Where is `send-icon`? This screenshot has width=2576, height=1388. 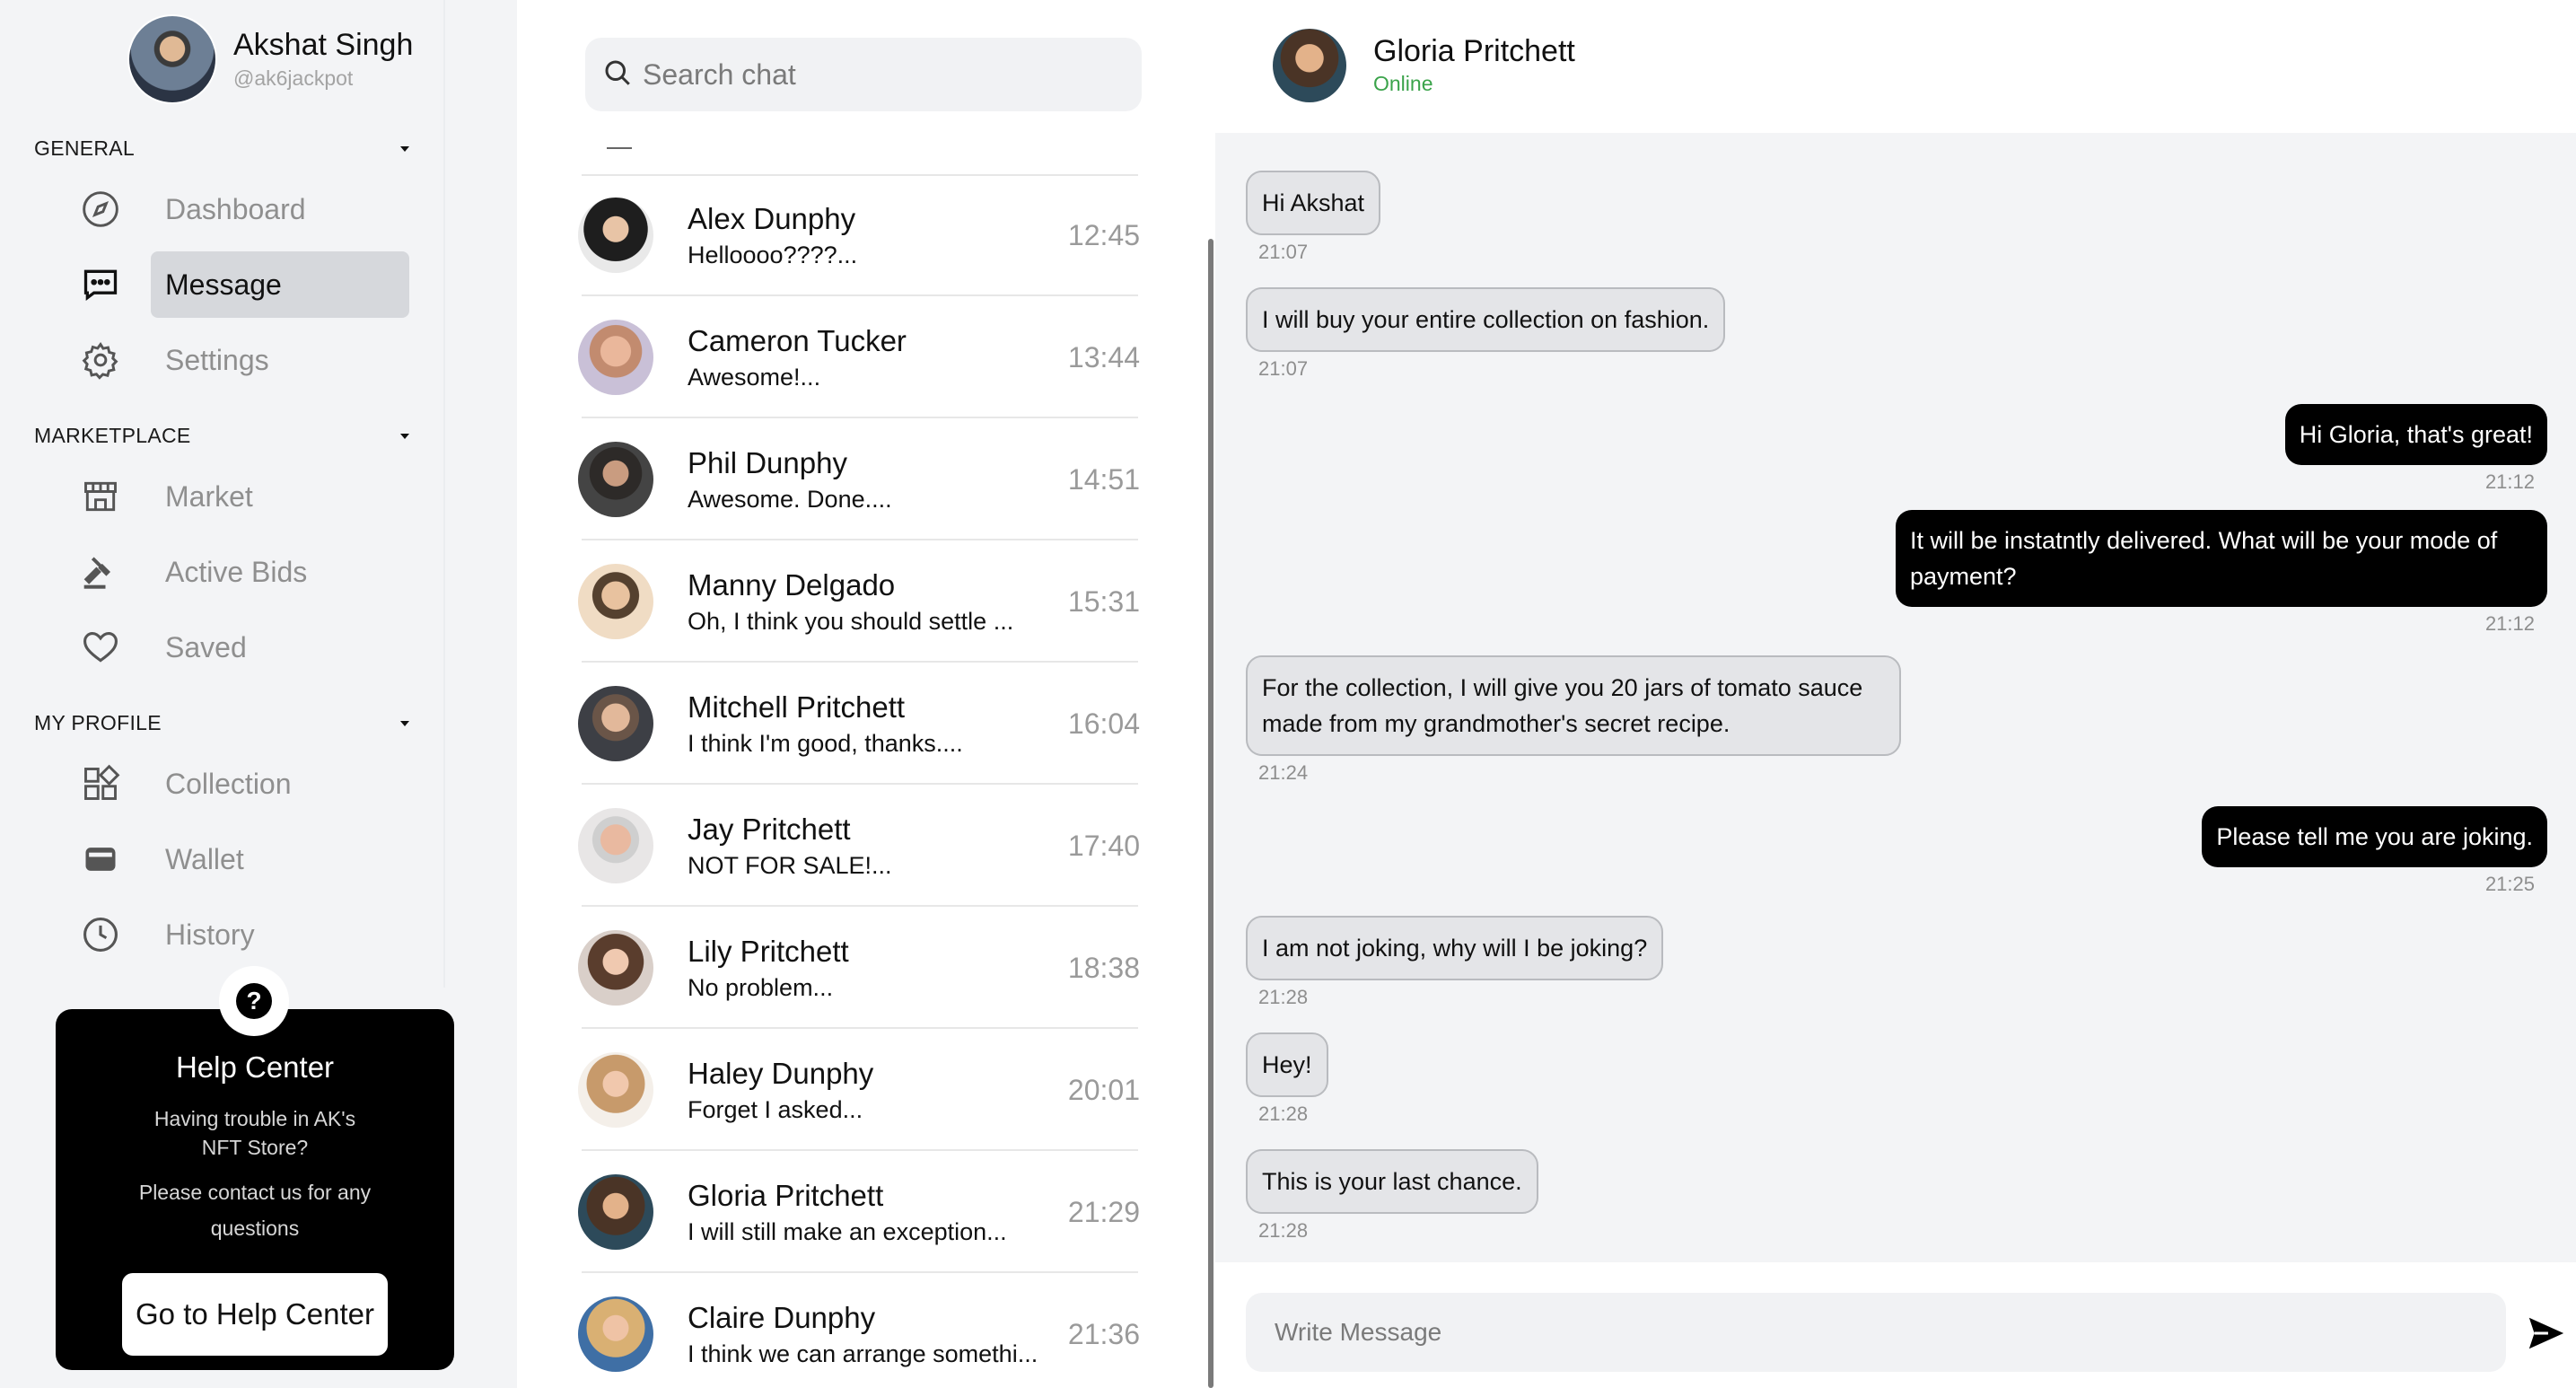
send-icon is located at coordinates (2546, 1333).